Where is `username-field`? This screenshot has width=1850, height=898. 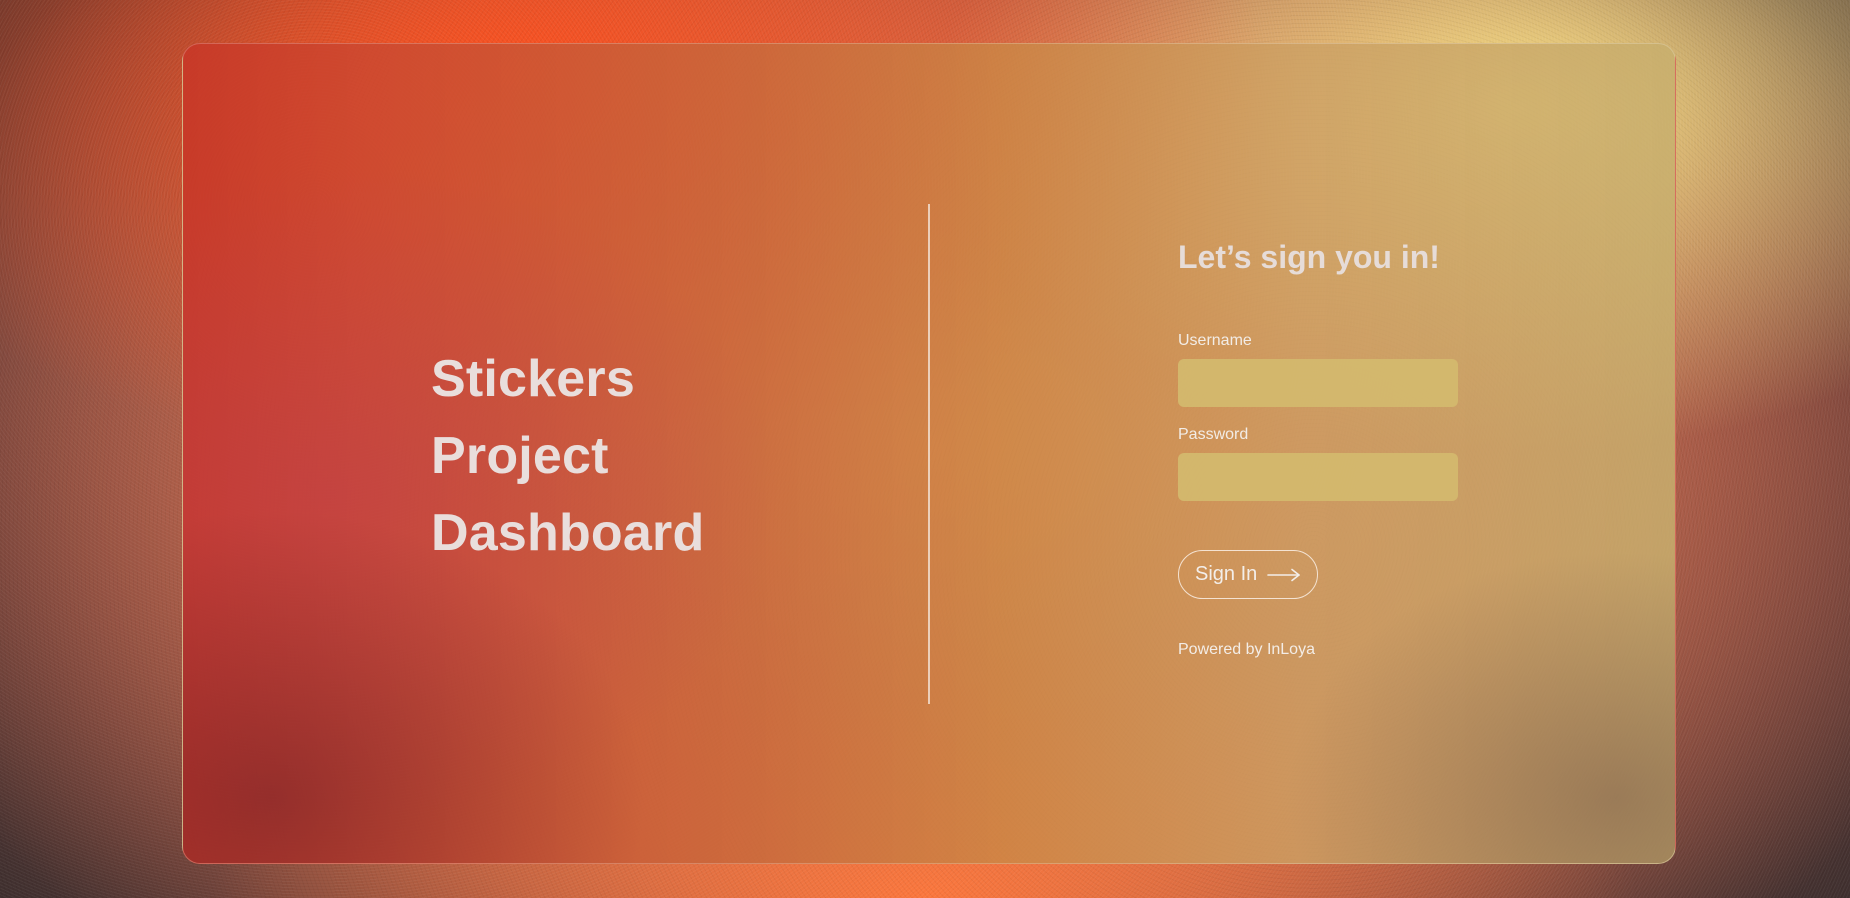
username-field is located at coordinates (1318, 383).